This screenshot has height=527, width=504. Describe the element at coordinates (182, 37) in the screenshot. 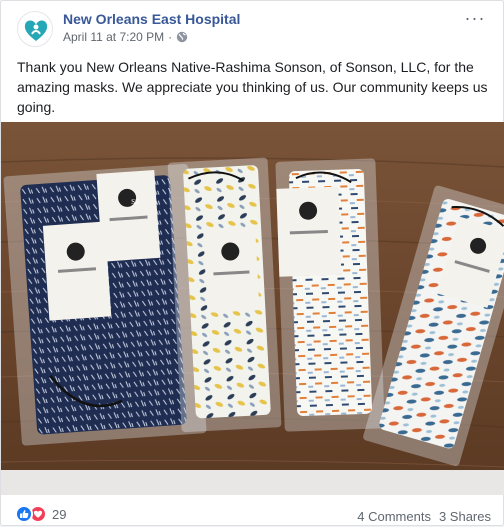

I see `globe-icon` at that location.